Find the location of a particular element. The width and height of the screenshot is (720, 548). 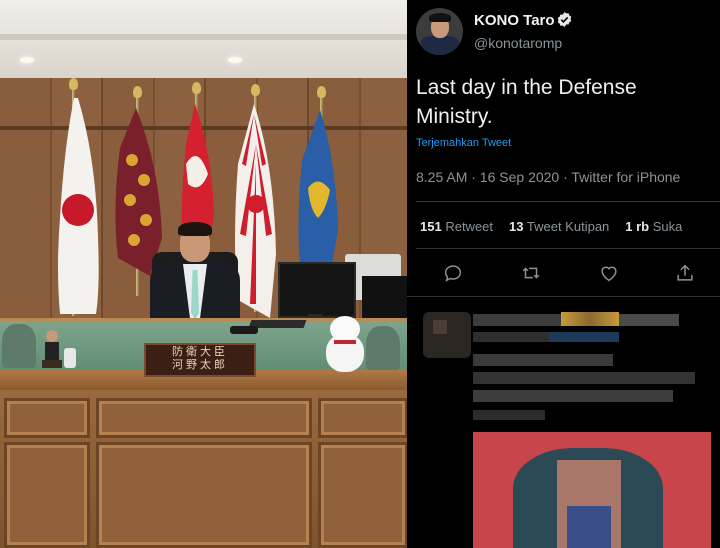

bear-collar is located at coordinates (345, 342).